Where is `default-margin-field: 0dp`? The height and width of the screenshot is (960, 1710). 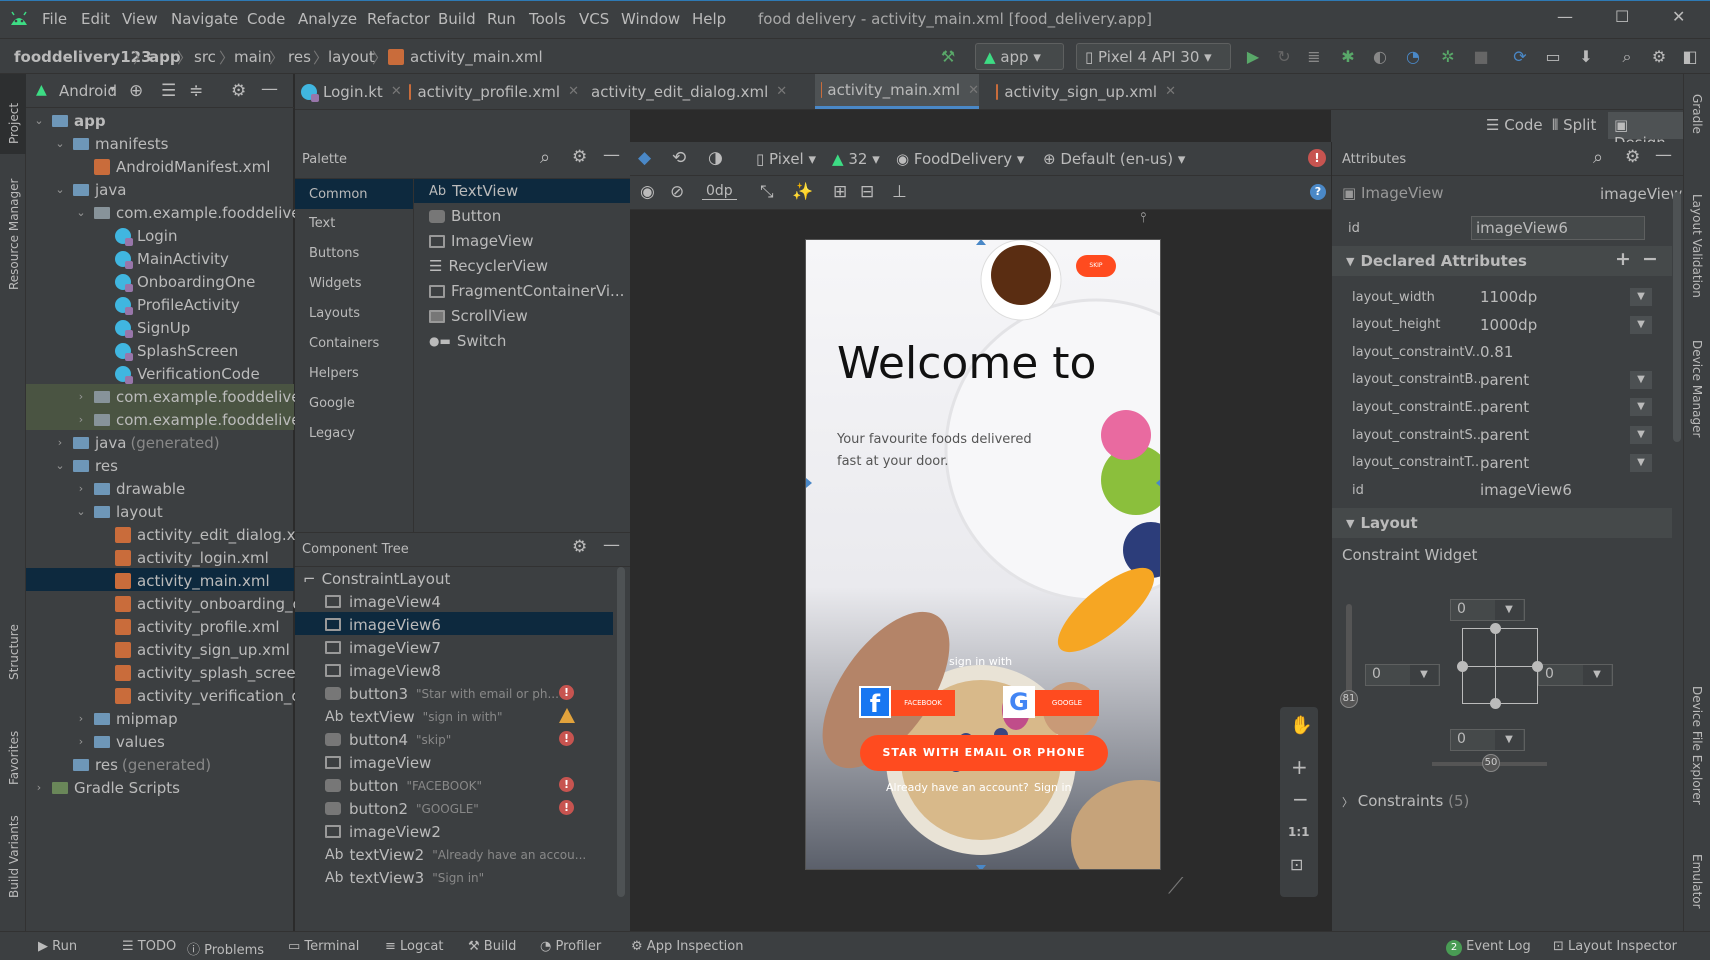 default-margin-field: 0dp is located at coordinates (719, 191).